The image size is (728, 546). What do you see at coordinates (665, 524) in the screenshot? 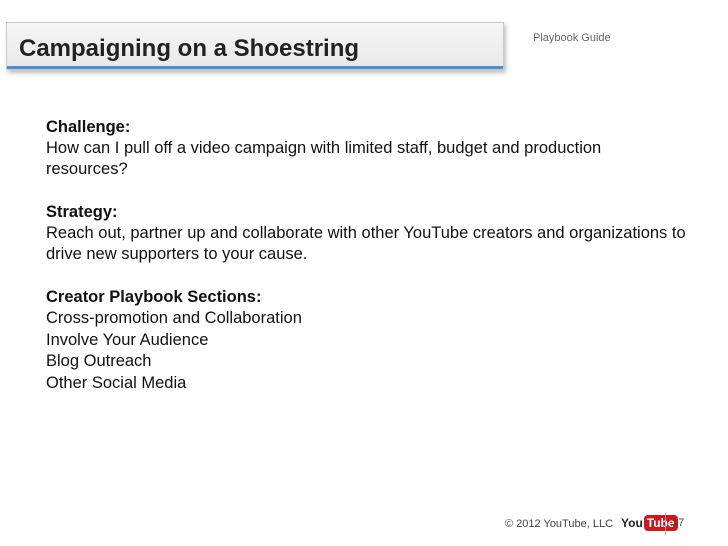
I see `page-number-divider` at bounding box center [665, 524].